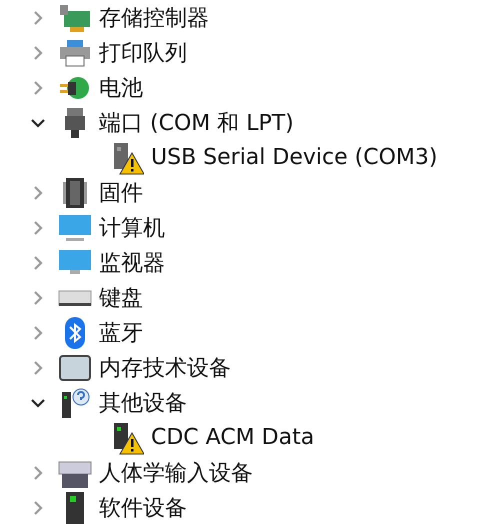 The height and width of the screenshot is (525, 500). I want to click on tree-item: 端口 (COM 和 LPT), so click(196, 123).